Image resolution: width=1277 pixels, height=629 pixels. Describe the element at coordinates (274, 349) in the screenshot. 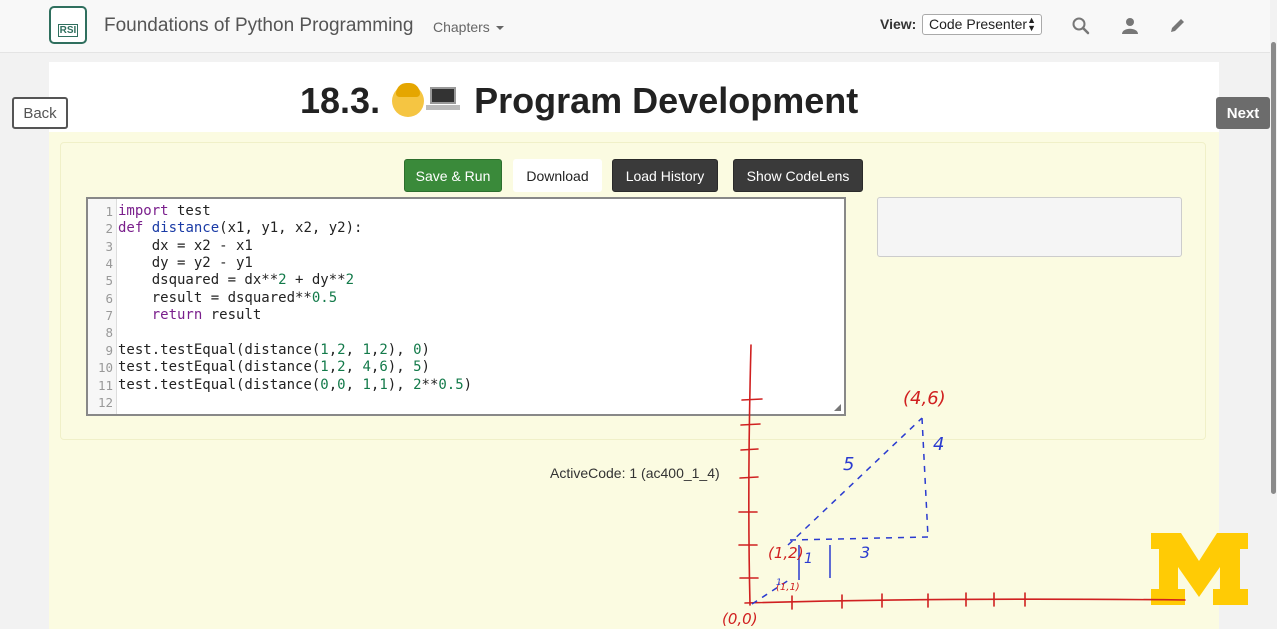

I see `code-text: test.testEqual(distance(1,2, 1,2), 0)` at that location.